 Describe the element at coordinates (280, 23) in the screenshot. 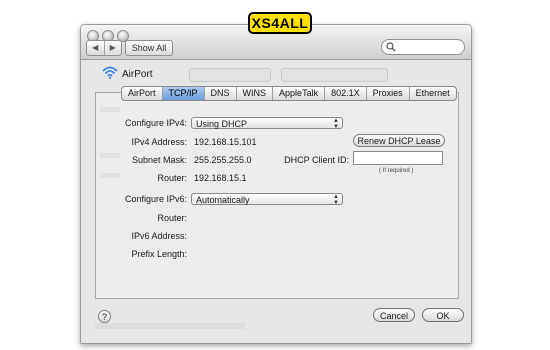

I see `xs4all-logo-badge: XS4ALL` at that location.